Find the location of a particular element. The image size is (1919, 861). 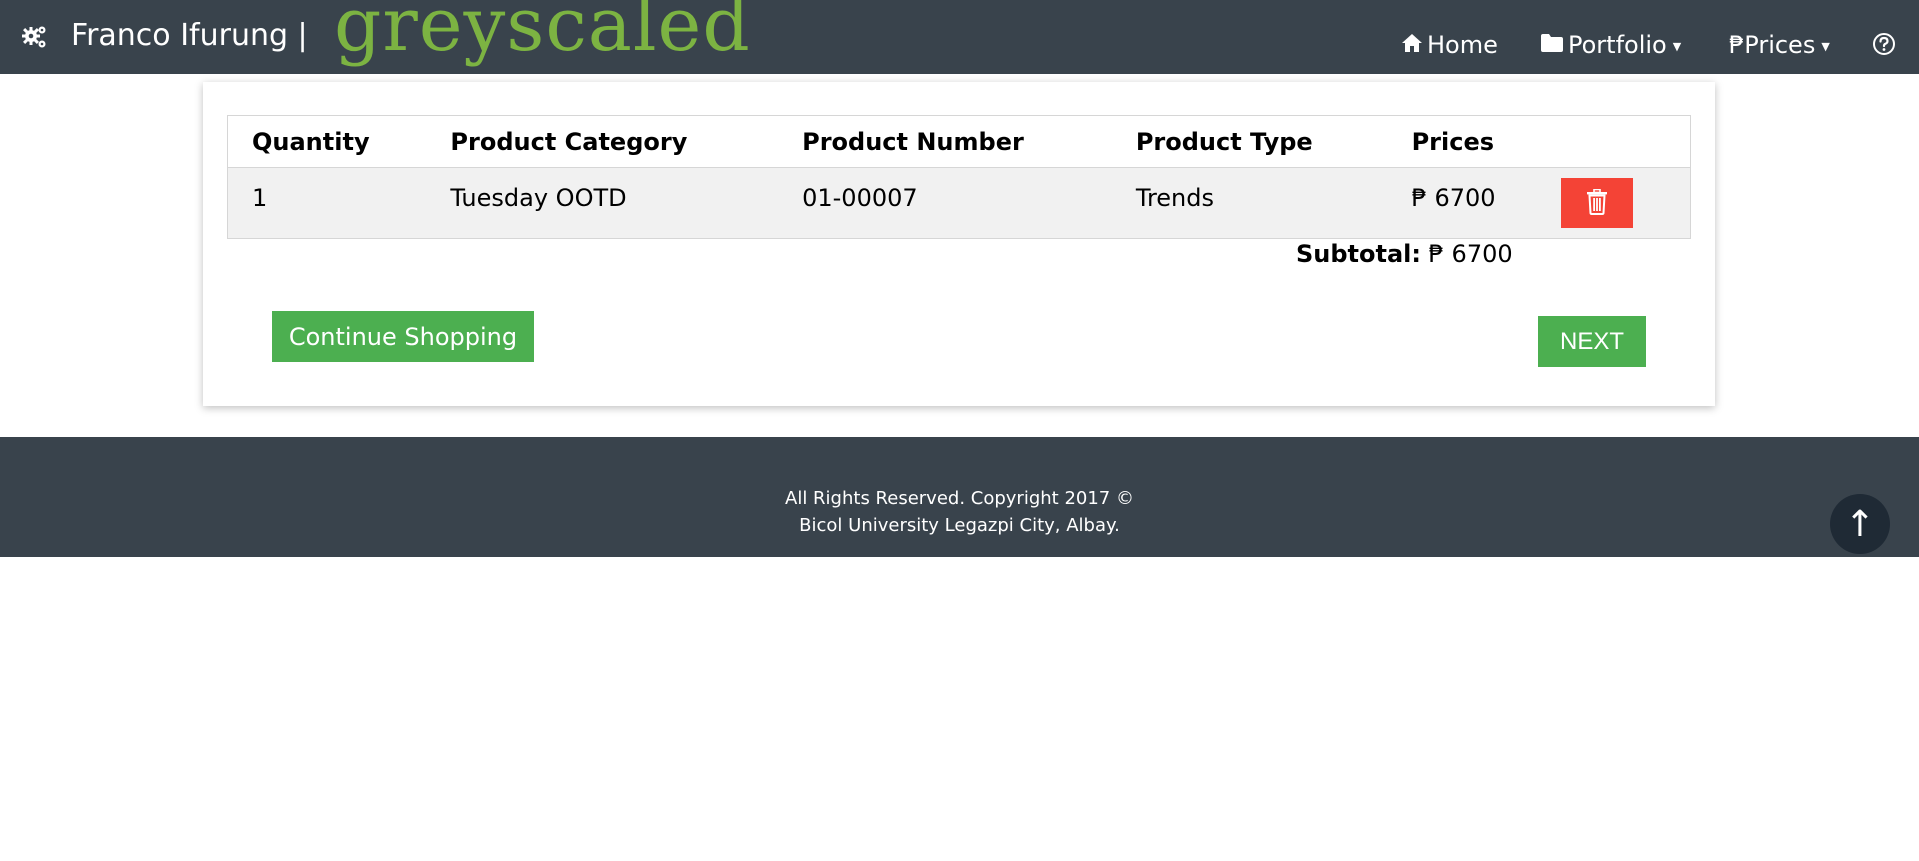

header-product-number: Product Number is located at coordinates (945, 141).